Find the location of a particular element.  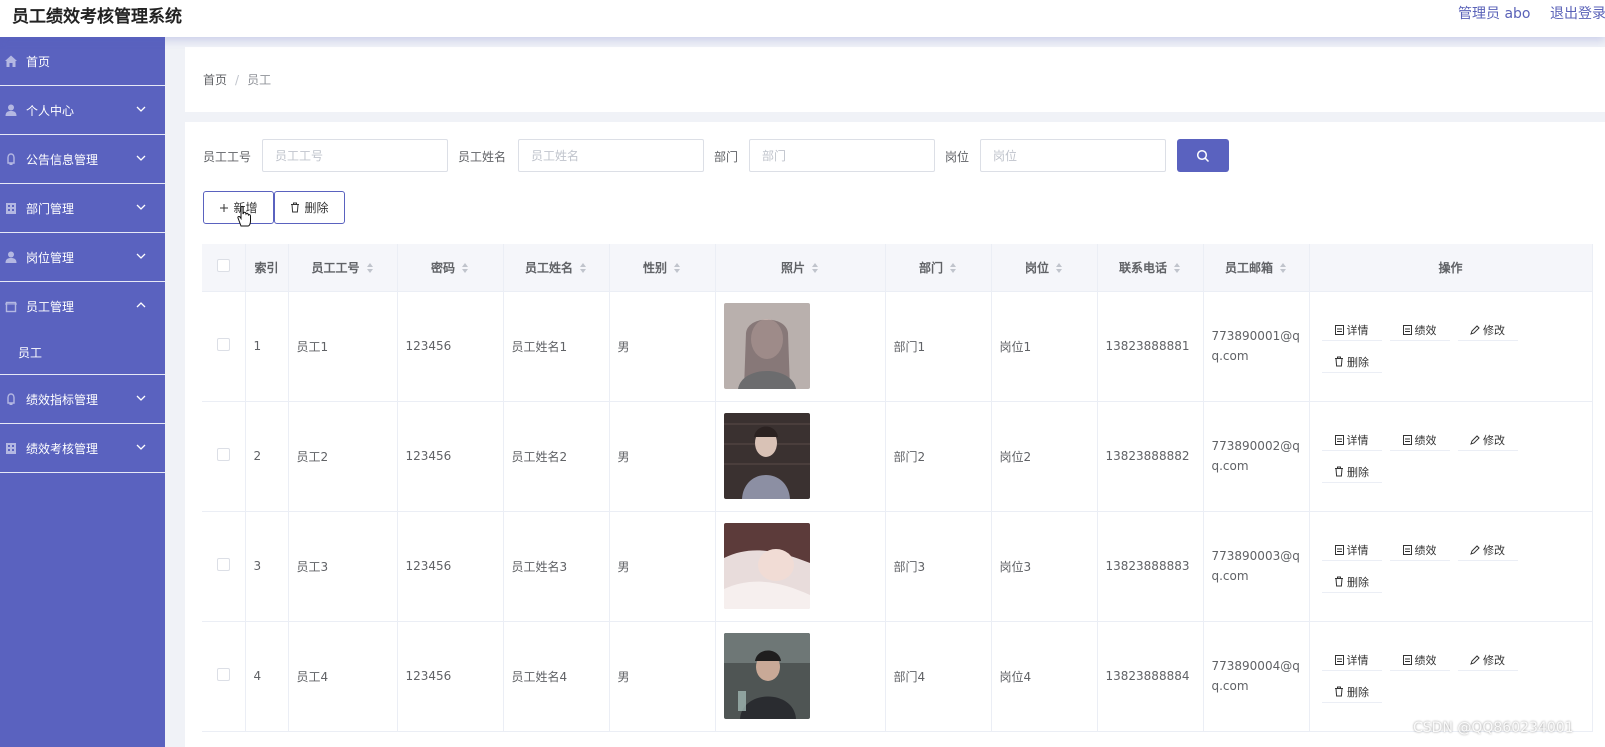

header-label: 性别 is located at coordinates (654, 267).